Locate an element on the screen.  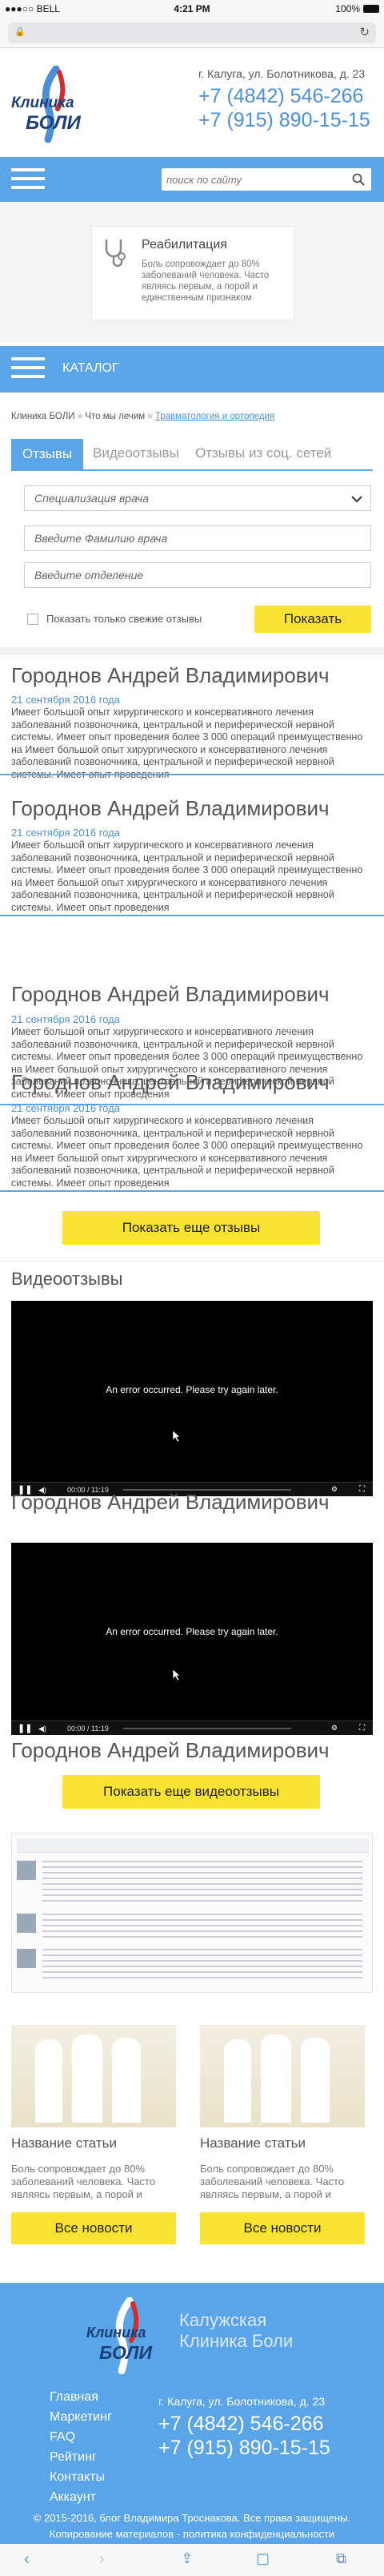
more-reviews-button: Показать еще отзывы is located at coordinates (191, 1228).